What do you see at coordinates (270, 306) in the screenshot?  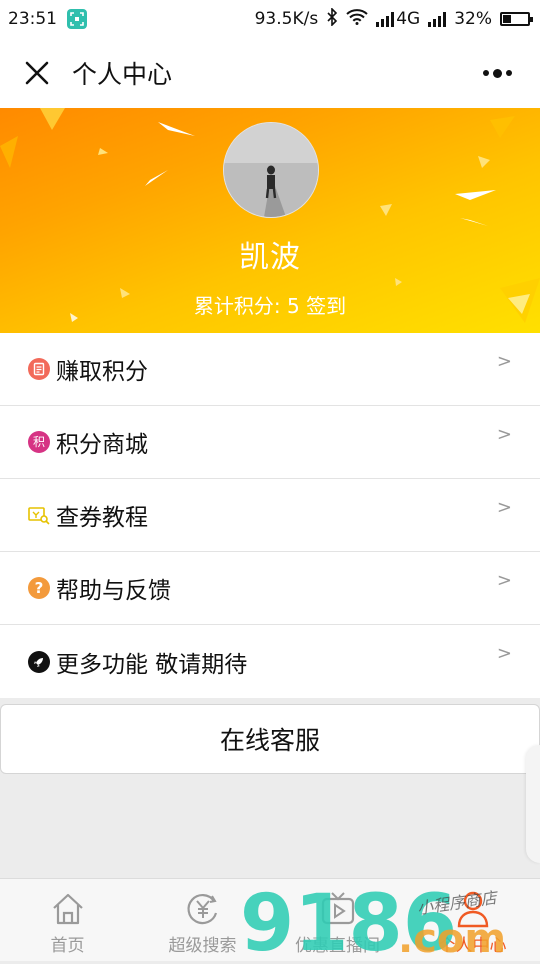 I see `points-summary: 累计积分: 5 签到` at bounding box center [270, 306].